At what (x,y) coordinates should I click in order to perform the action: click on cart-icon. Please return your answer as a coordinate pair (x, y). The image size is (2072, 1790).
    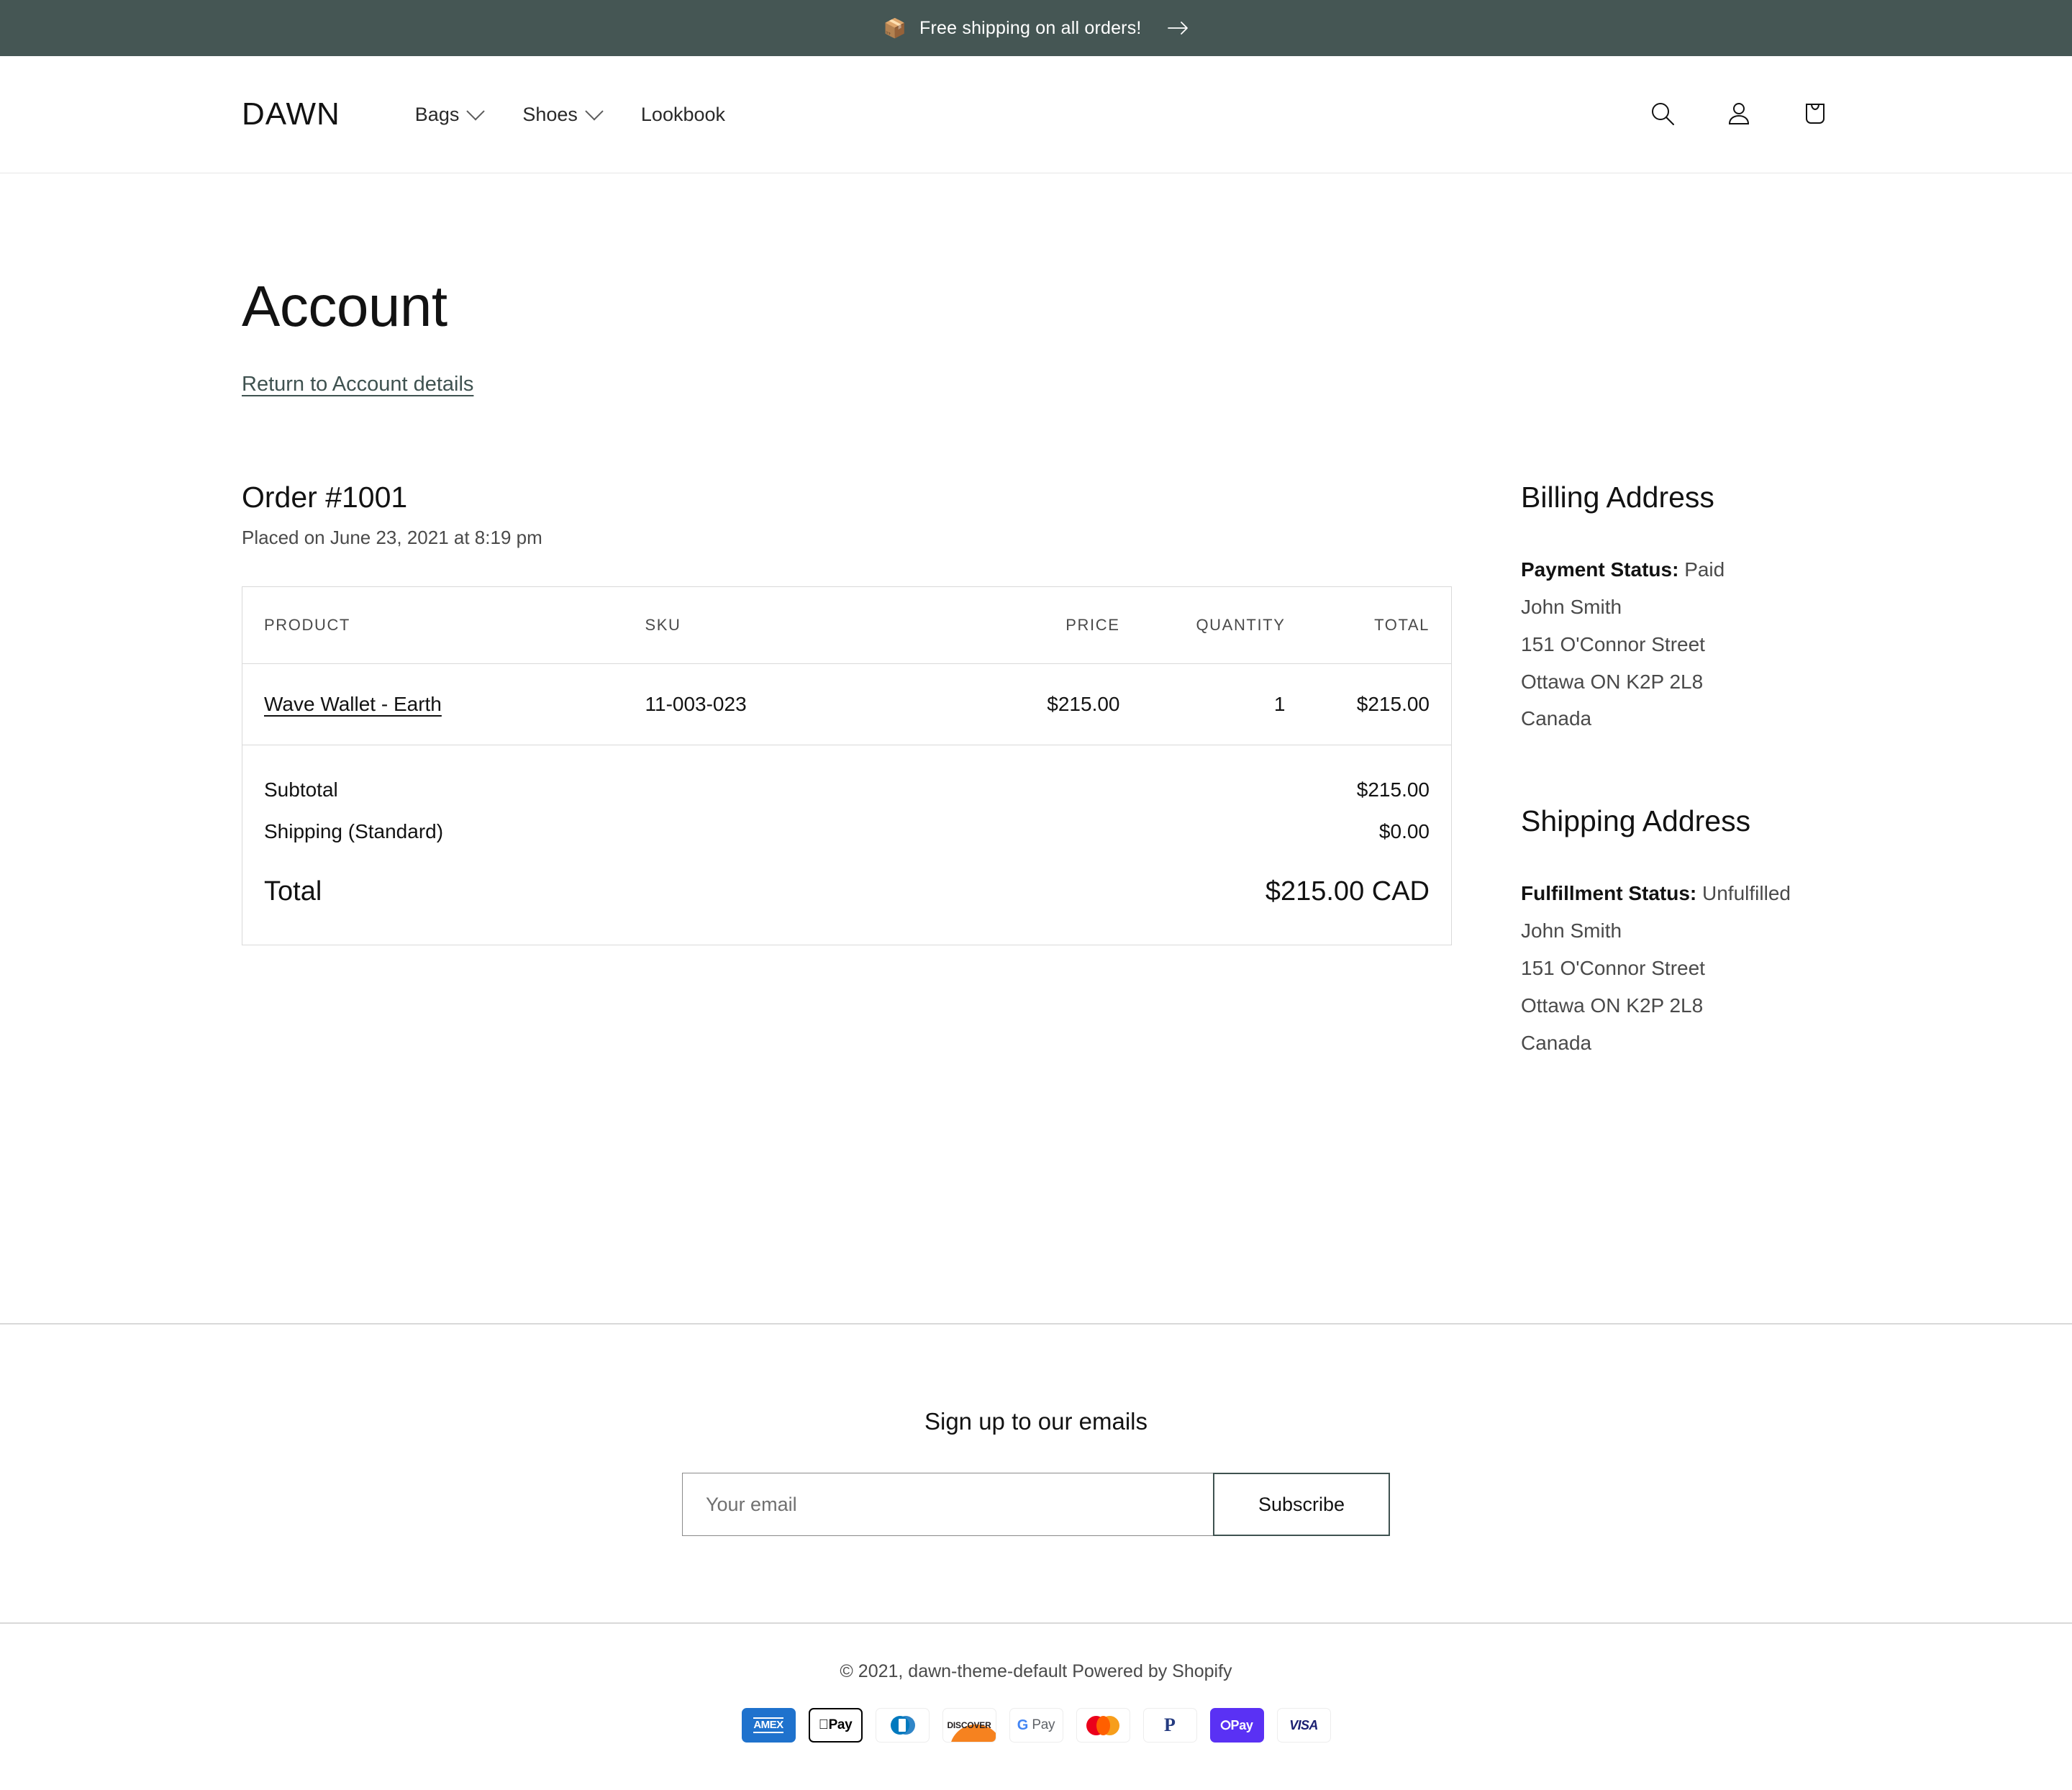
    Looking at the image, I should click on (1815, 115).